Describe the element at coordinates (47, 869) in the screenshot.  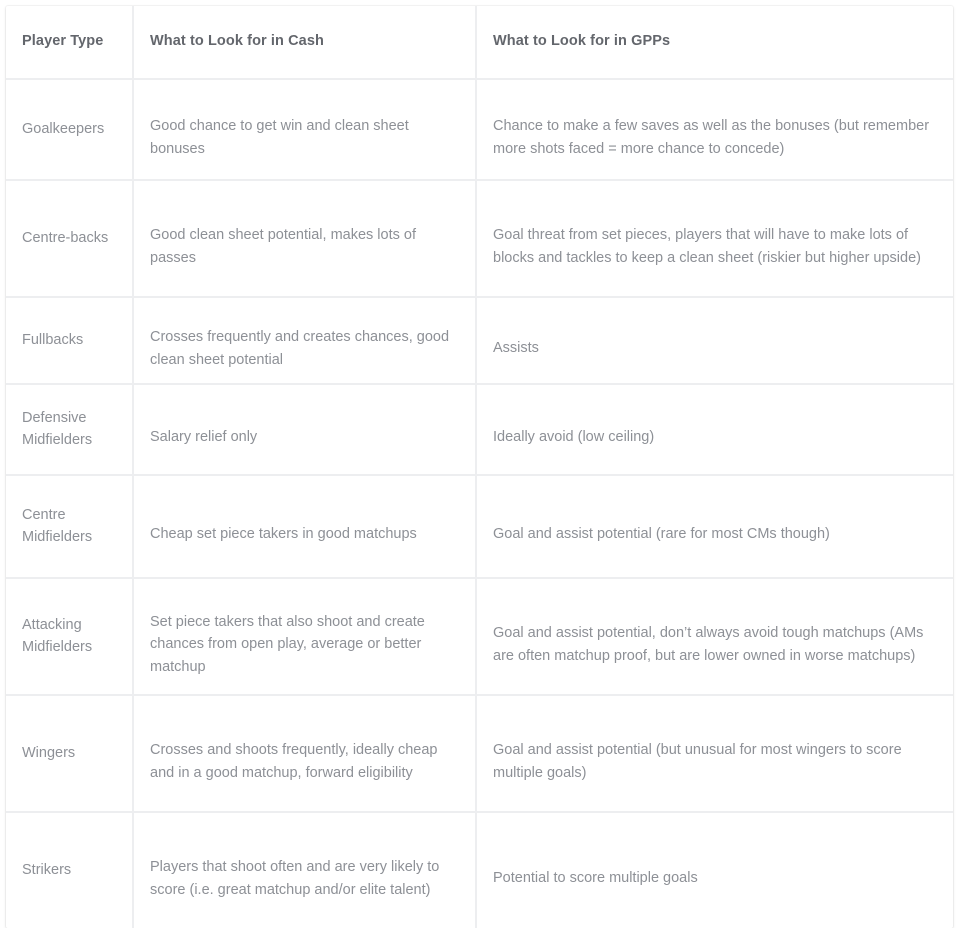
I see `player-type-text: Strikers` at that location.